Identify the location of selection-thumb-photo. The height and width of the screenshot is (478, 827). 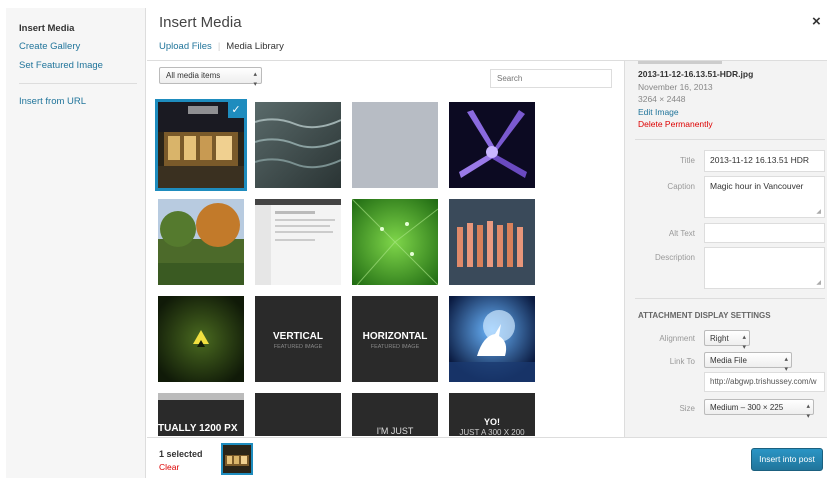
(237, 459).